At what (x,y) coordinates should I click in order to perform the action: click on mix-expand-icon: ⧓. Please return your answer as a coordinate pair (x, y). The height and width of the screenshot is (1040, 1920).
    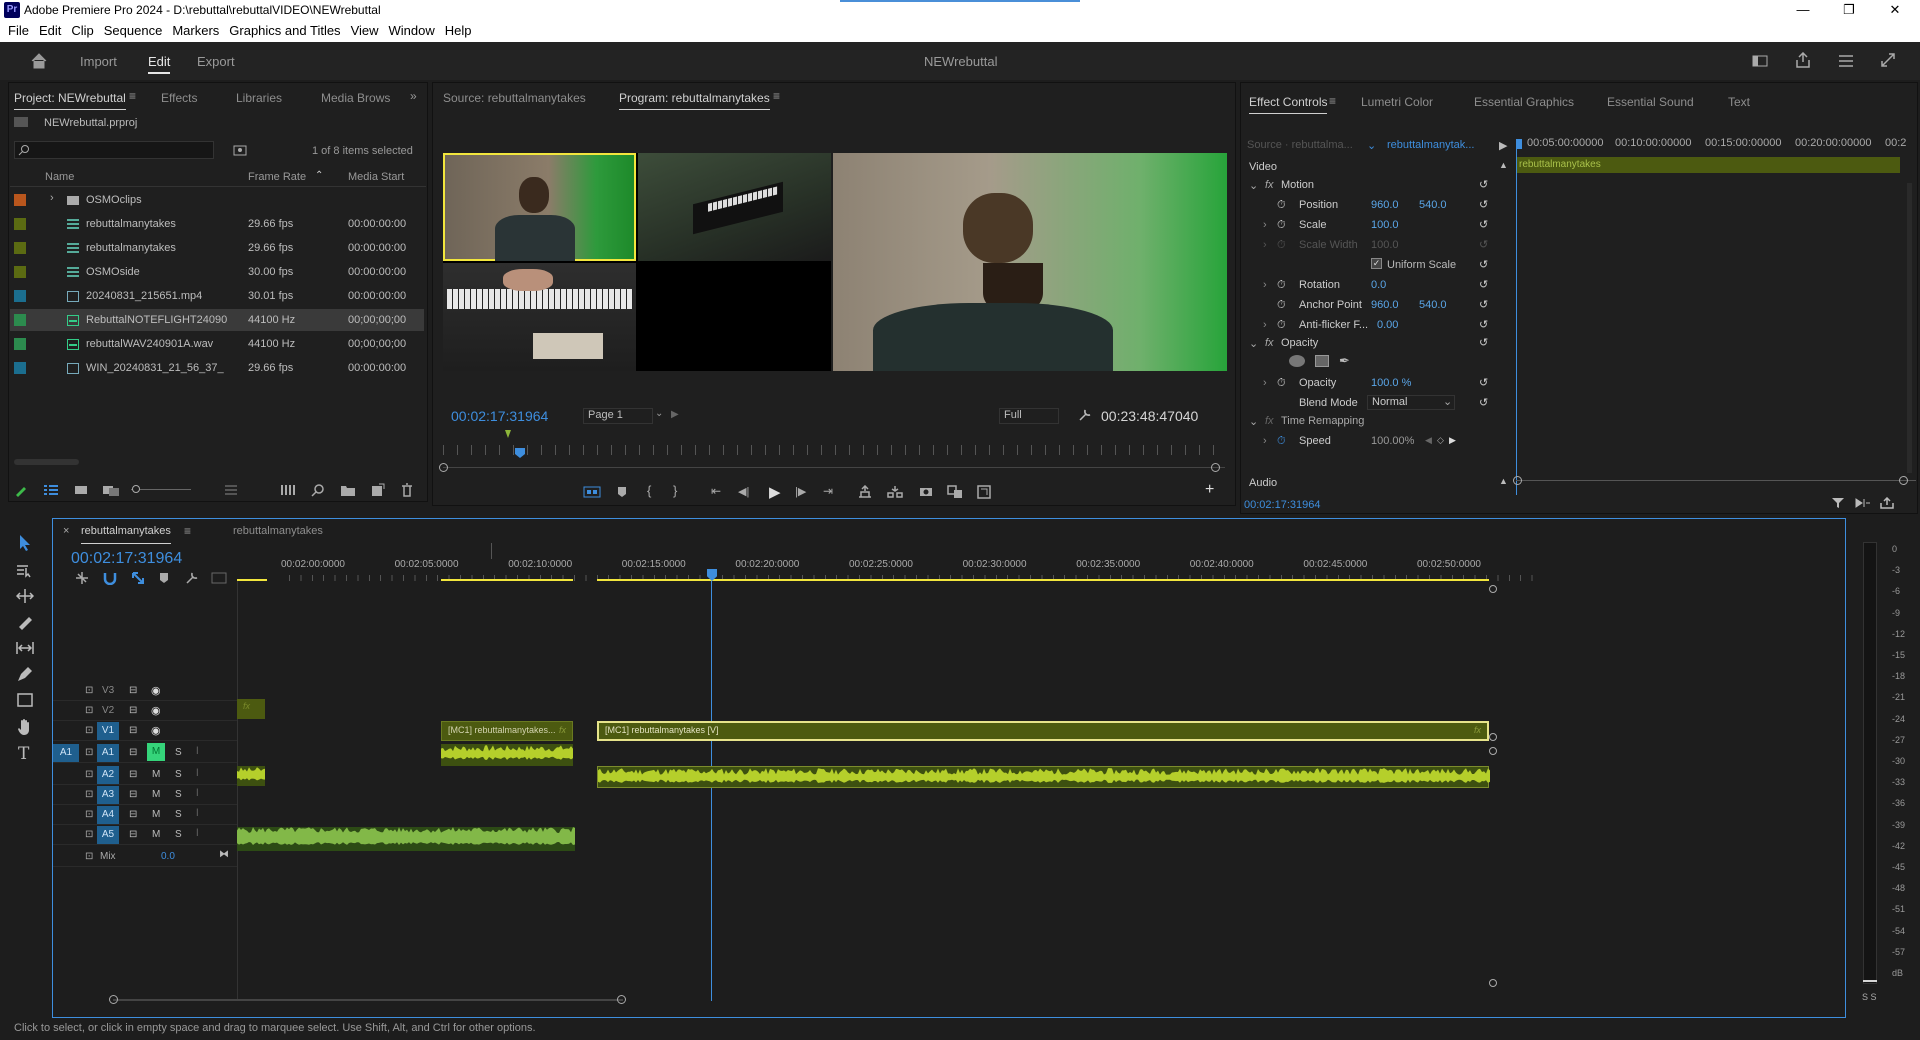
    Looking at the image, I should click on (224, 854).